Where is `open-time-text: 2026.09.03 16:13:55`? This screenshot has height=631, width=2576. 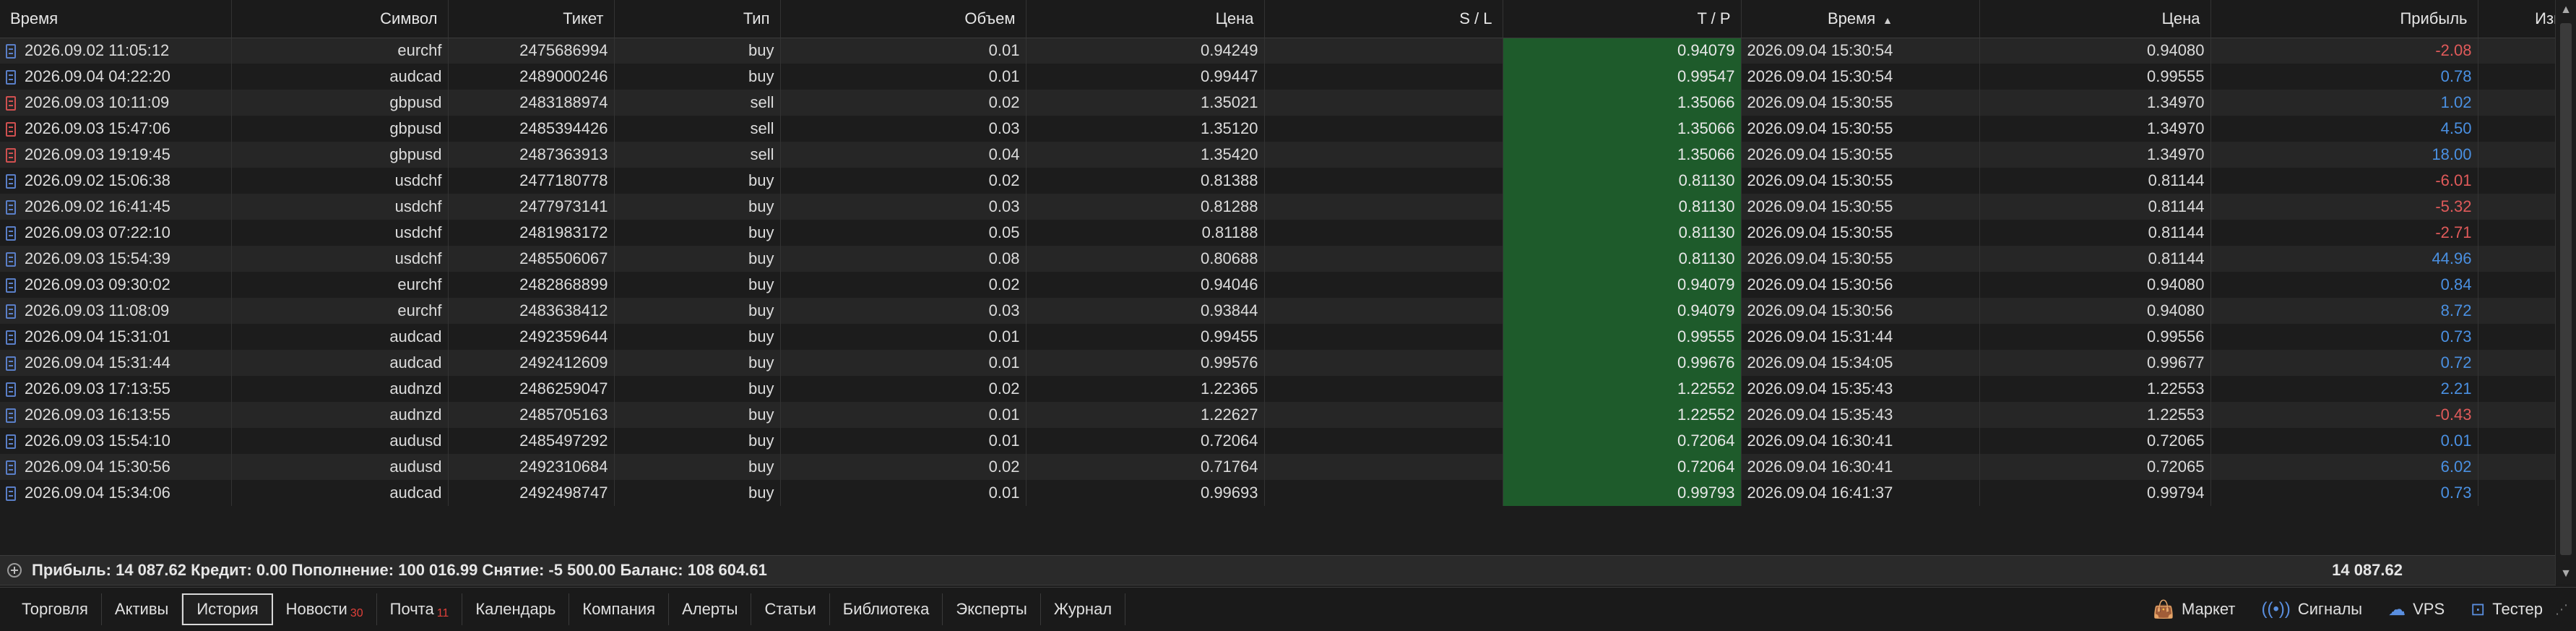
open-time-text: 2026.09.03 16:13:55 is located at coordinates (97, 414).